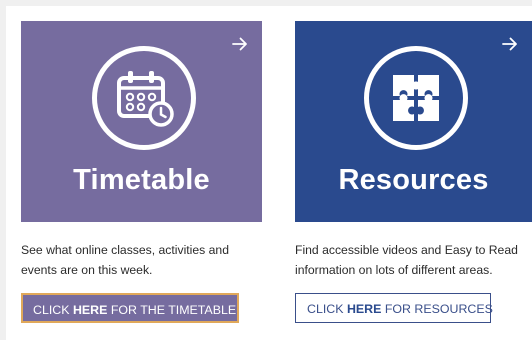 The height and width of the screenshot is (340, 532). I want to click on timetable-title: Timetable, so click(141, 180).